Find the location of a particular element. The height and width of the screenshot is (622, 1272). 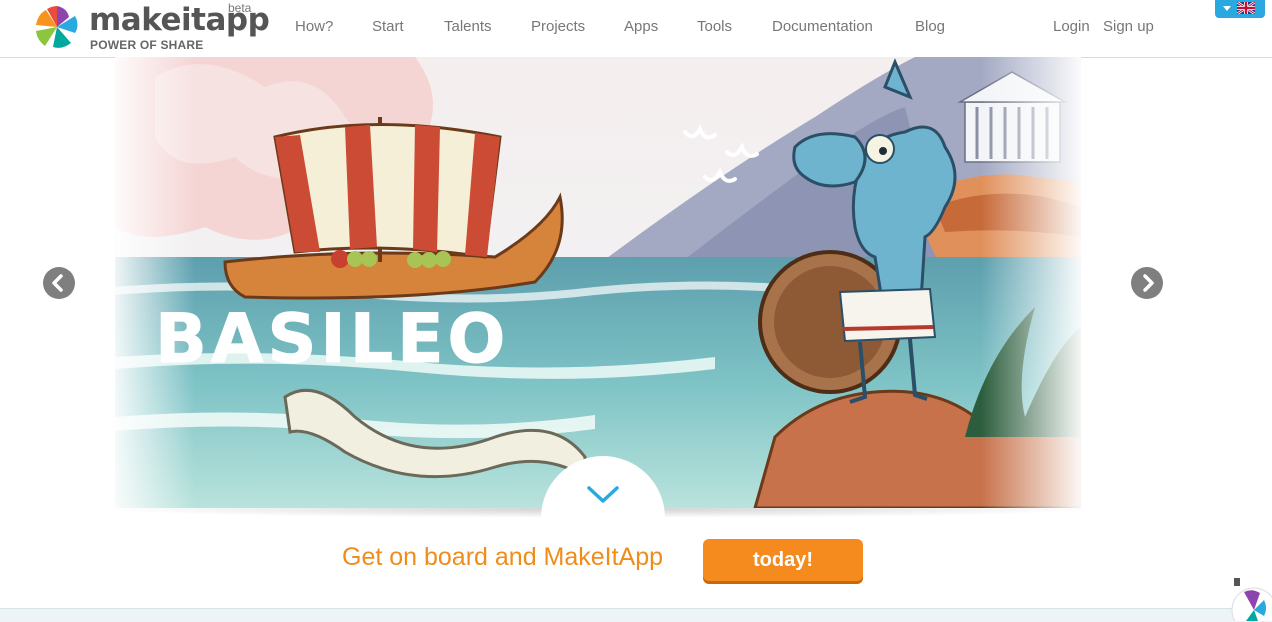

language-selector is located at coordinates (1240, 9).